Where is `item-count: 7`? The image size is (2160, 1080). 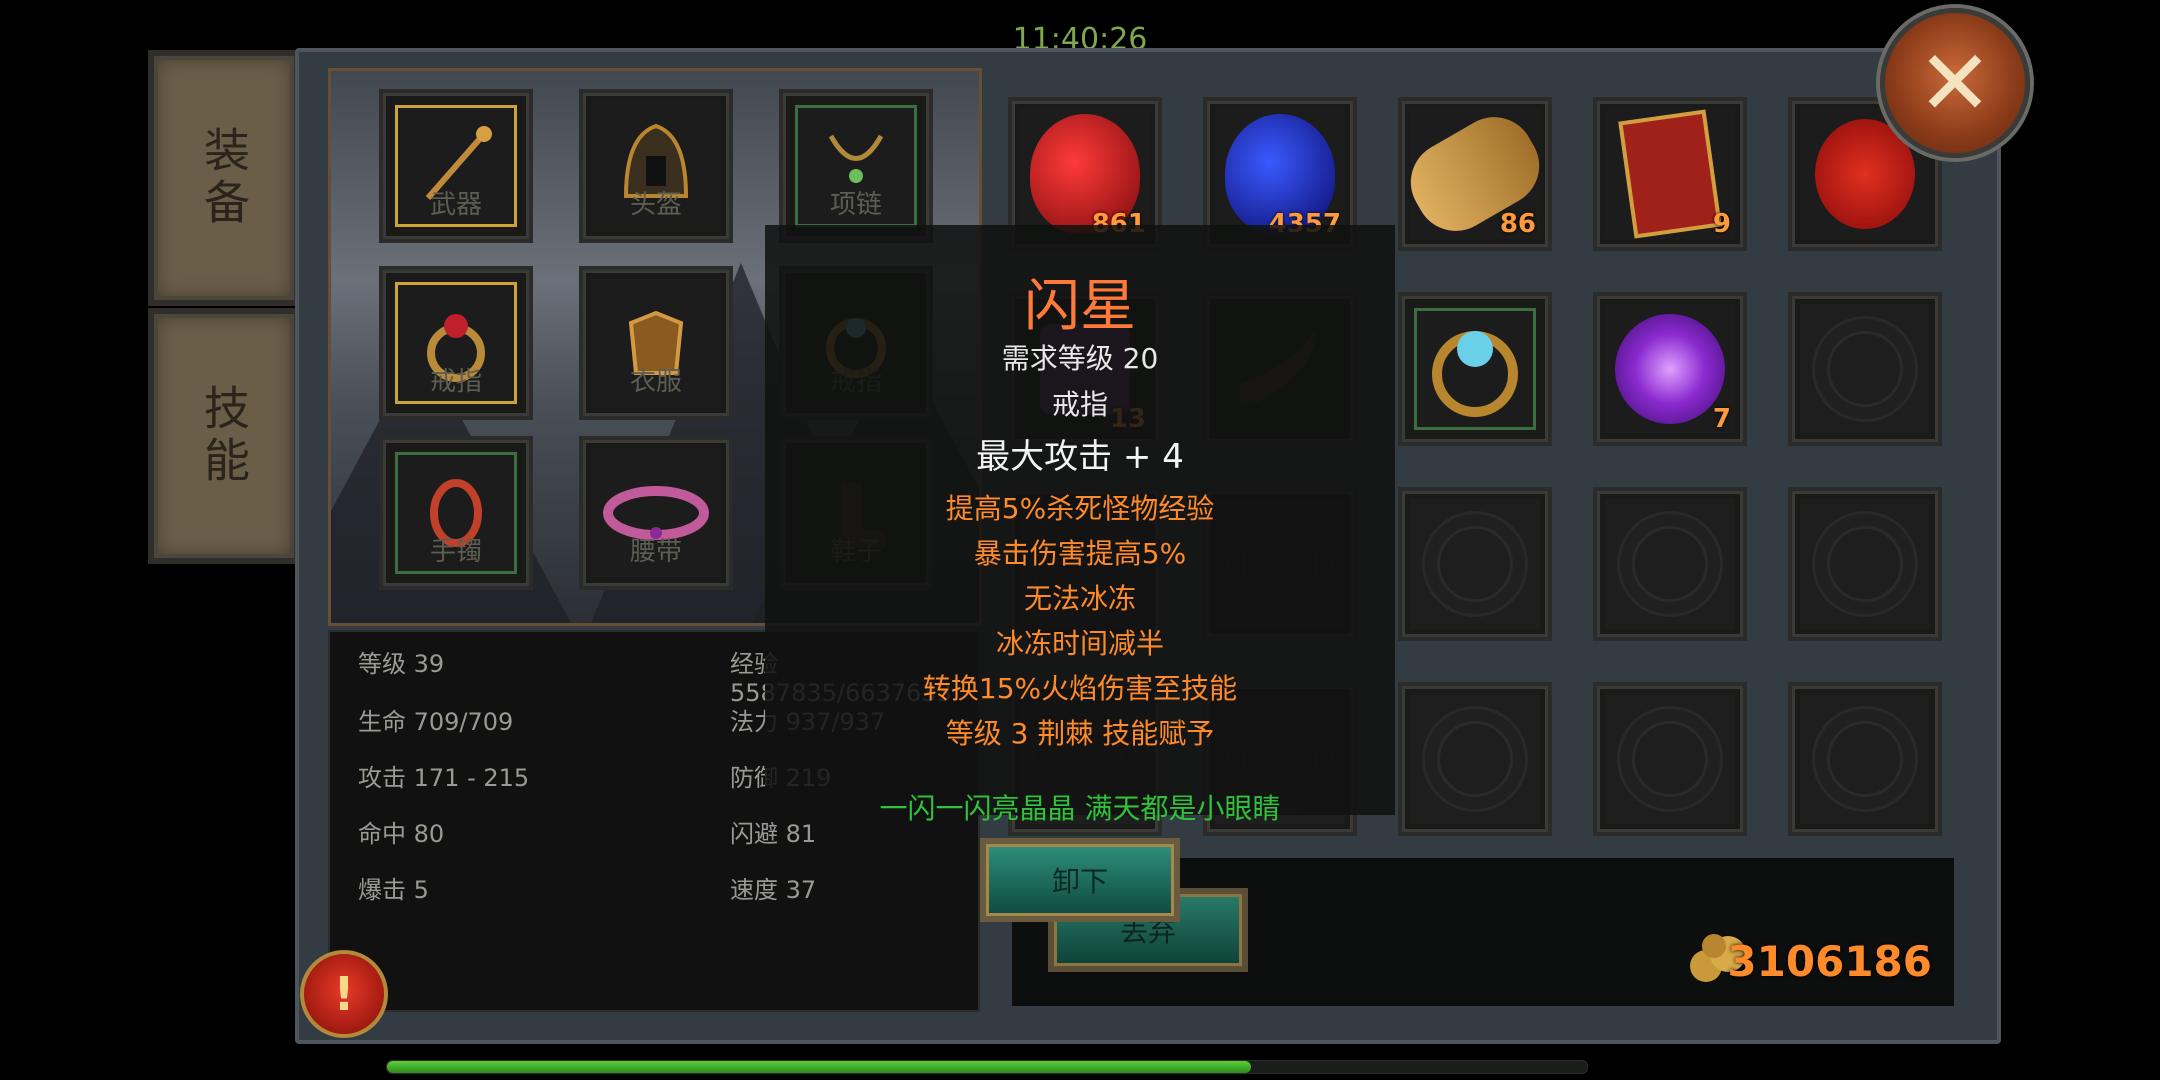 item-count: 7 is located at coordinates (1721, 419).